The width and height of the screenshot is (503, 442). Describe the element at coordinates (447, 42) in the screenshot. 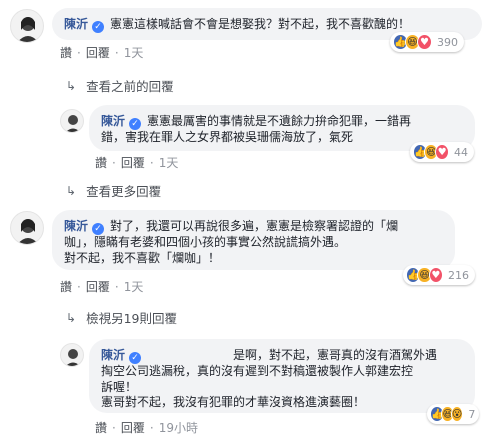

I see `reaction-count: 390` at that location.